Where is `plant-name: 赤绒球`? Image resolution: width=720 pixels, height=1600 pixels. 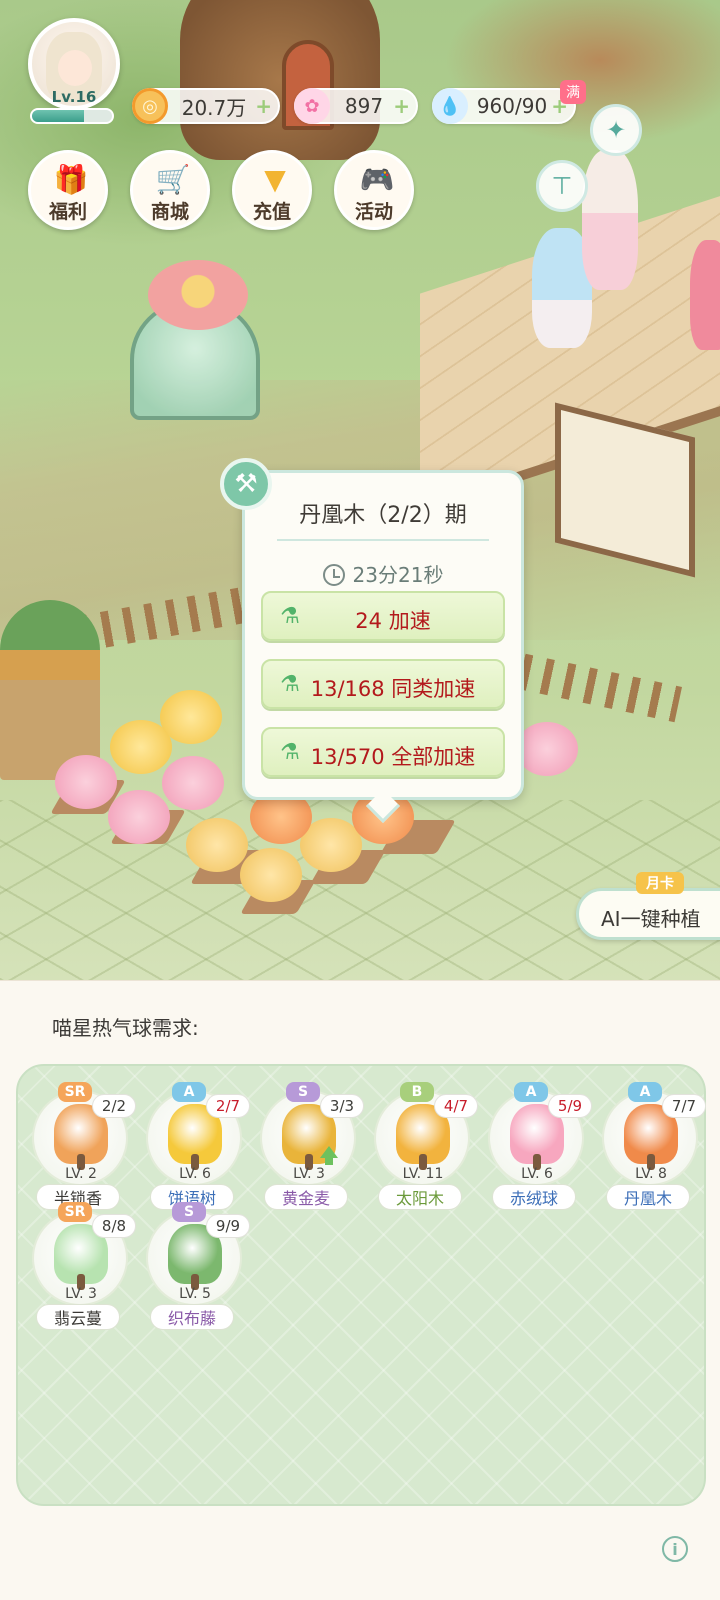 plant-name: 赤绒球 is located at coordinates (534, 1197).